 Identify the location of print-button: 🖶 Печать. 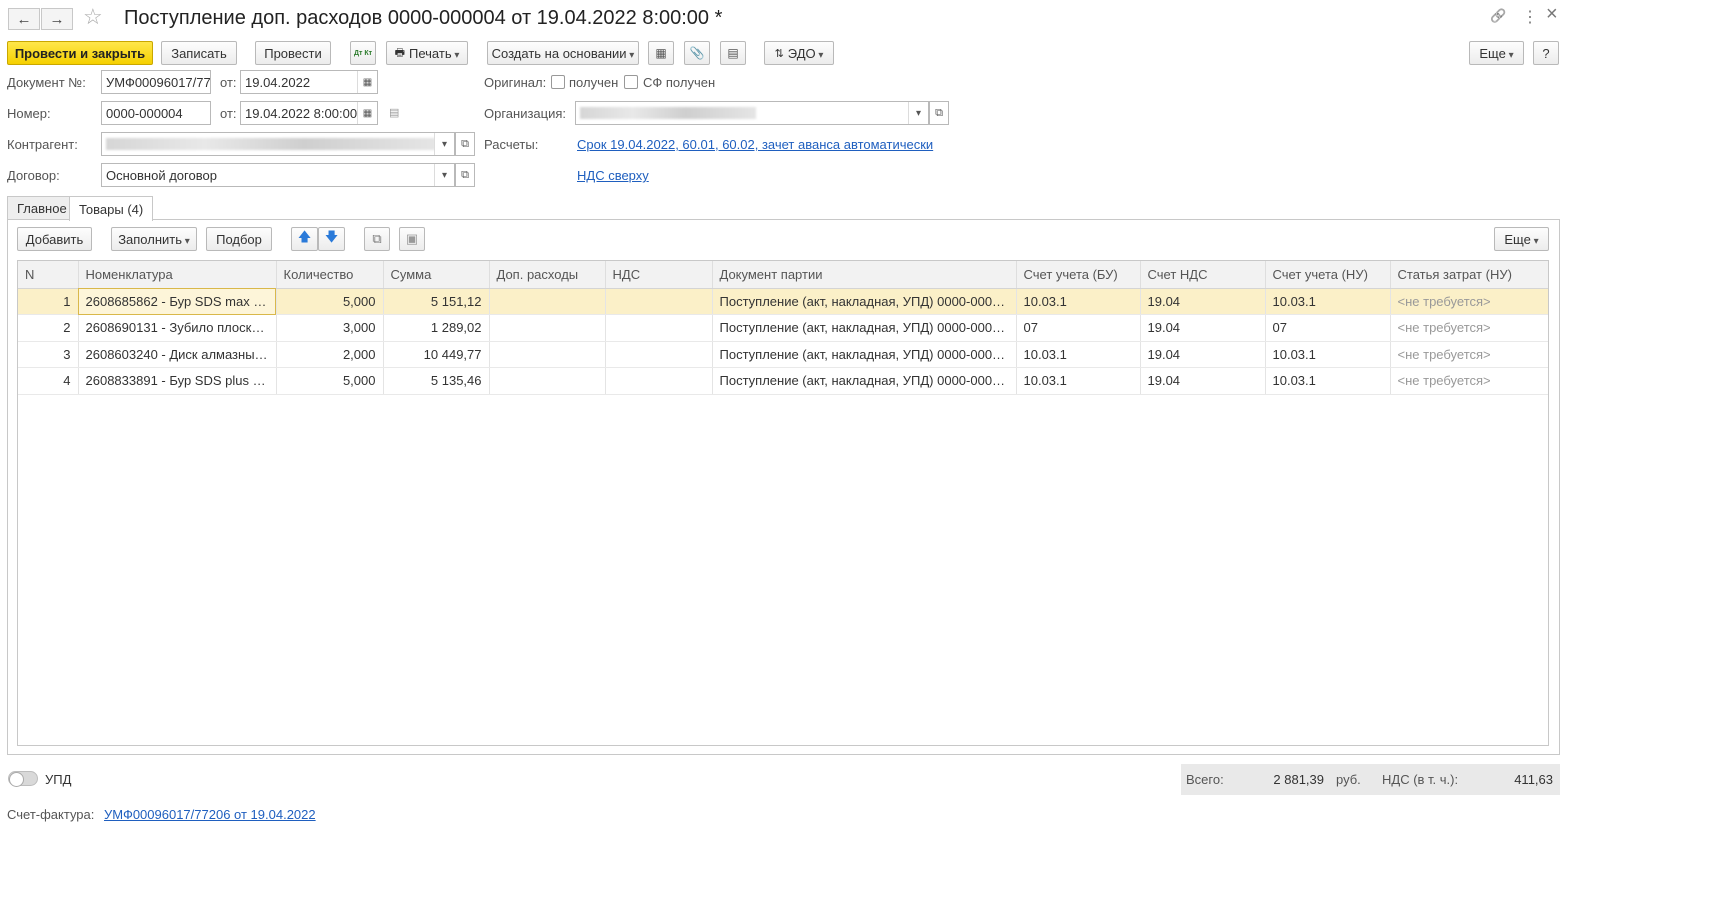
(427, 53).